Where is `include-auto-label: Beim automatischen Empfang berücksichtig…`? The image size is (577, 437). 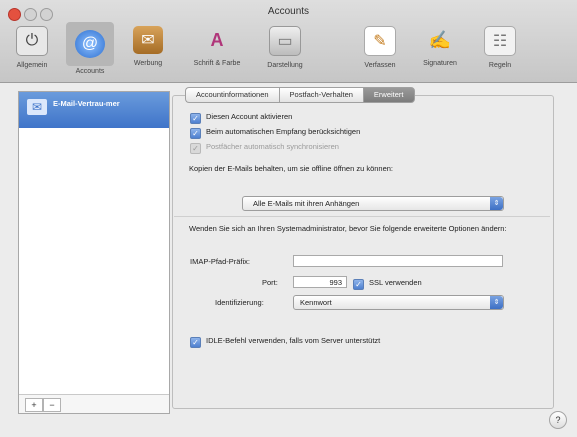
include-auto-label: Beim automatischen Empfang berücksichtig… is located at coordinates (283, 131).